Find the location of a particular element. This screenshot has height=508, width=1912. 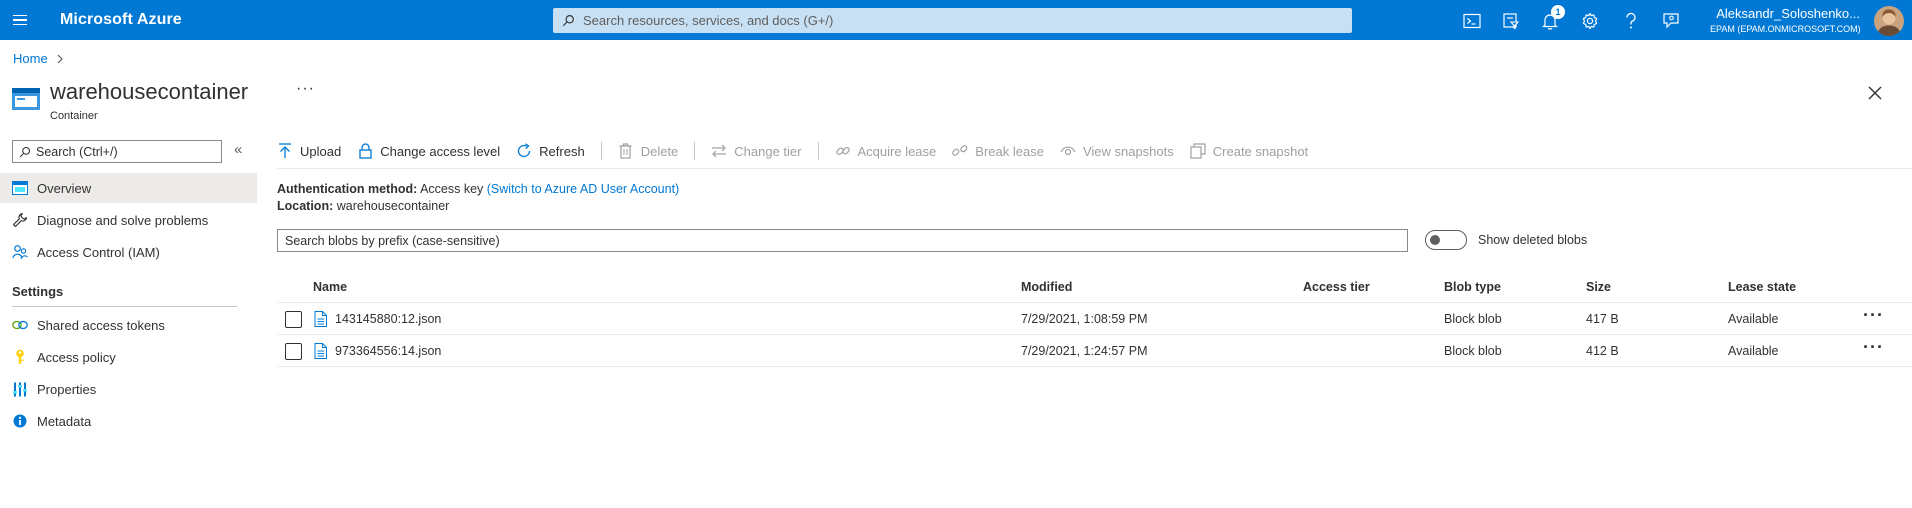

nav-item-label: Properties is located at coordinates (67, 389).